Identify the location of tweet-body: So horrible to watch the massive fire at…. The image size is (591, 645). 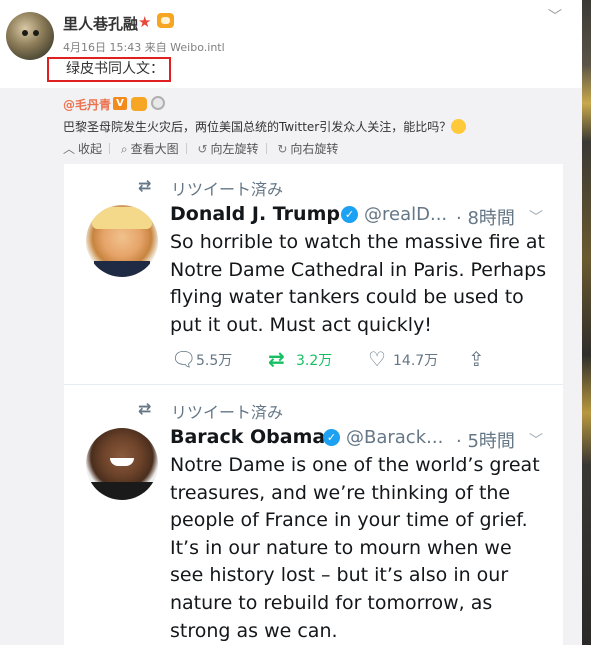
(358, 283).